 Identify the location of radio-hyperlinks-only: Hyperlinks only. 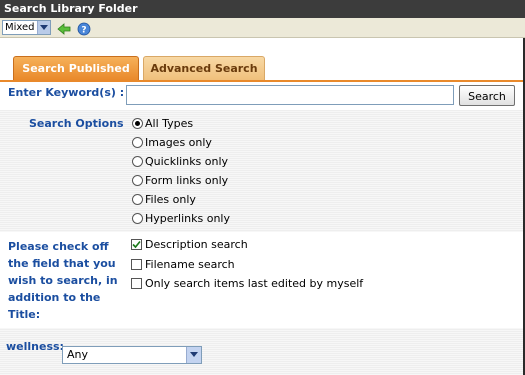
(181, 219).